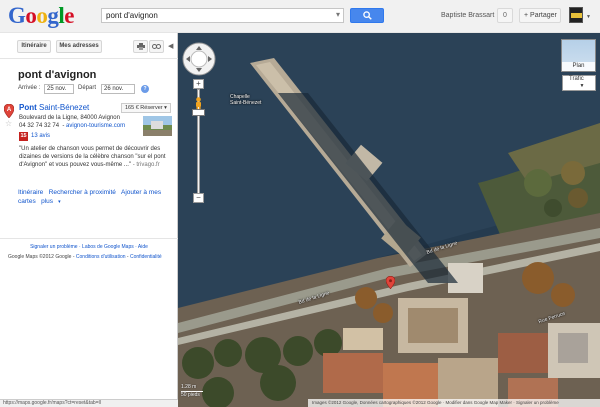 The height and width of the screenshot is (407, 600). I want to click on reviews-link: 13 avis, so click(40, 136).